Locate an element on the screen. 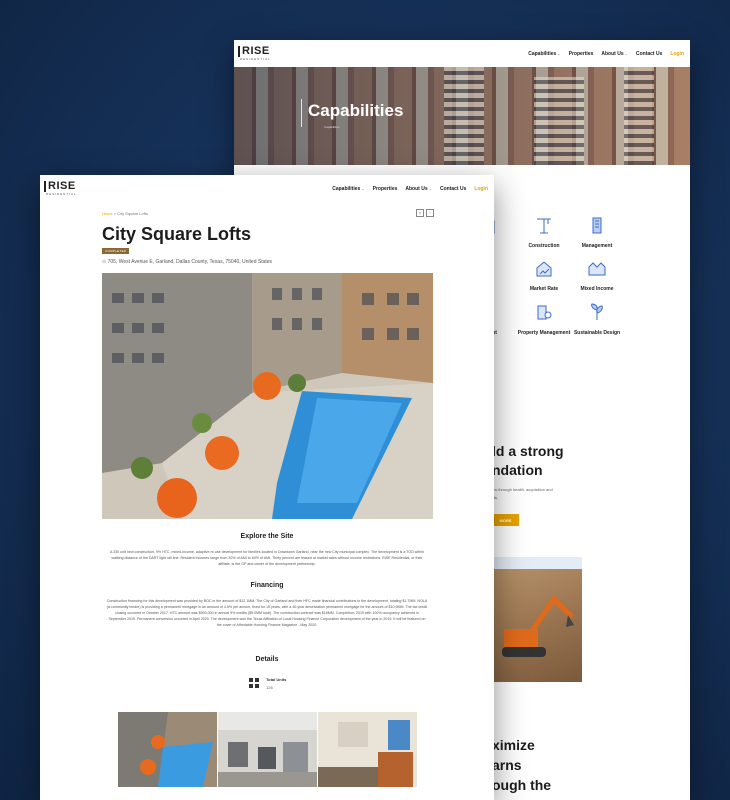 This screenshot has height=800, width=730. breadcrumb: Home > City Square Lofts is located at coordinates (125, 213).